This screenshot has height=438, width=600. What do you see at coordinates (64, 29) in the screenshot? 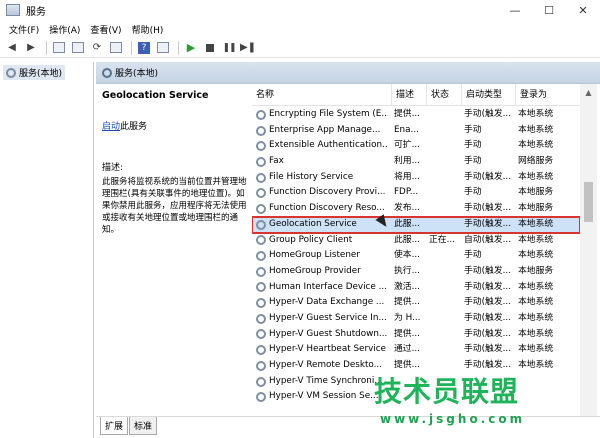
I see `menu-action: 操作(A)` at bounding box center [64, 29].